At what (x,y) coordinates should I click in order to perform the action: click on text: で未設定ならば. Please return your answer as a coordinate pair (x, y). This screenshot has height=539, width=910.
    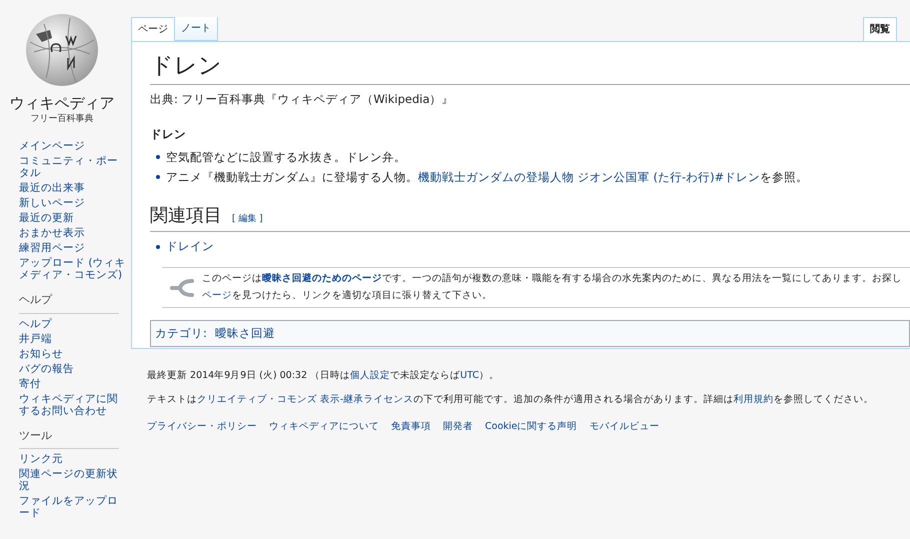
    Looking at the image, I should click on (425, 375).